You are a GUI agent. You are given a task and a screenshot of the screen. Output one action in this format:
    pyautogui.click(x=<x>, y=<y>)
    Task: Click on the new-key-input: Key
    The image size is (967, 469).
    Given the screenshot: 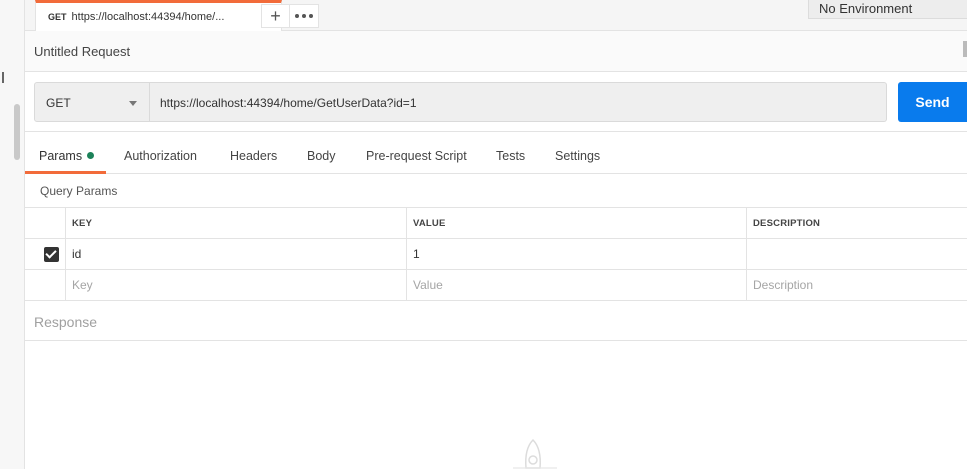 What is the action you would take?
    pyautogui.click(x=235, y=285)
    